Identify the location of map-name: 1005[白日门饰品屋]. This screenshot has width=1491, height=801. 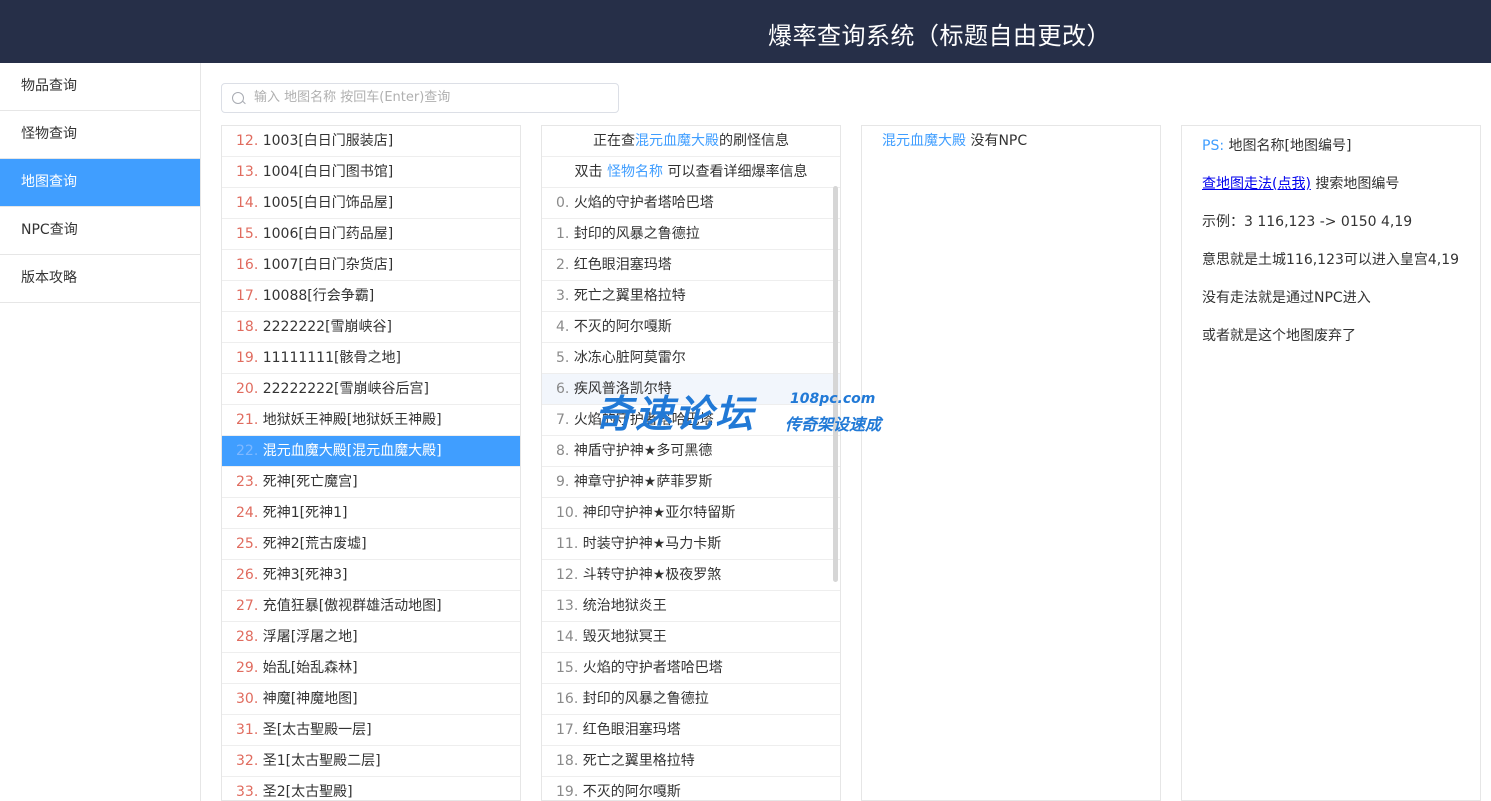
(328, 203).